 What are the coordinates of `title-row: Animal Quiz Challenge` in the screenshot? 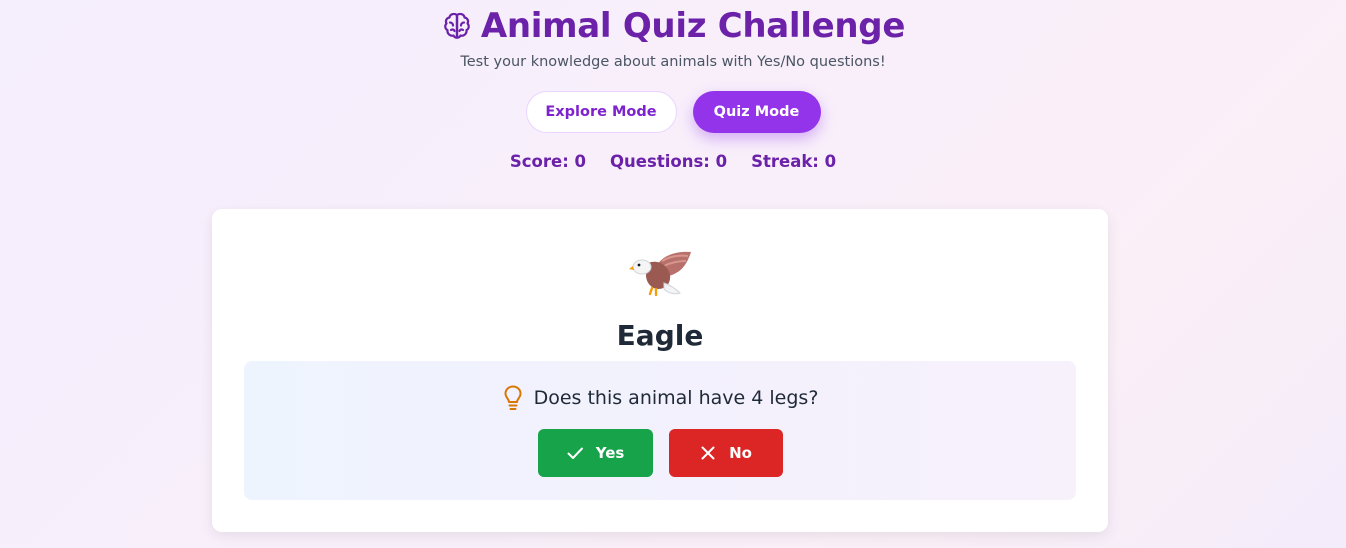 It's located at (673, 26).